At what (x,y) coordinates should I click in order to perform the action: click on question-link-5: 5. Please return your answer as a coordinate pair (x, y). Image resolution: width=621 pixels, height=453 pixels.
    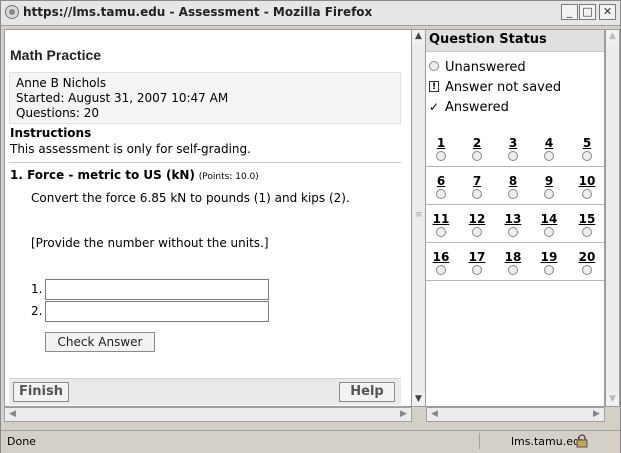
    Looking at the image, I should click on (587, 145).